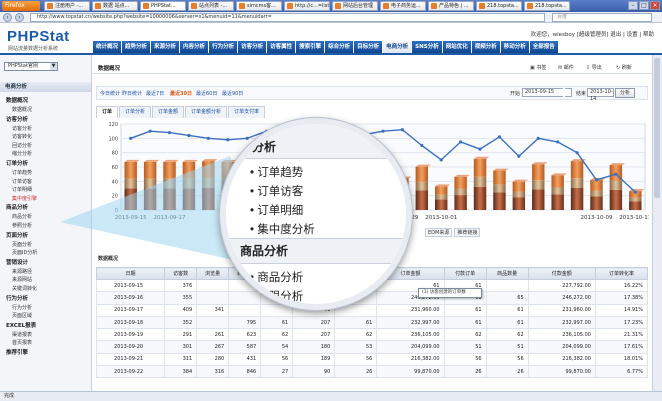  What do you see at coordinates (276, 210) in the screenshot?
I see `mag-item-order-detail: • 订单明细` at bounding box center [276, 210].